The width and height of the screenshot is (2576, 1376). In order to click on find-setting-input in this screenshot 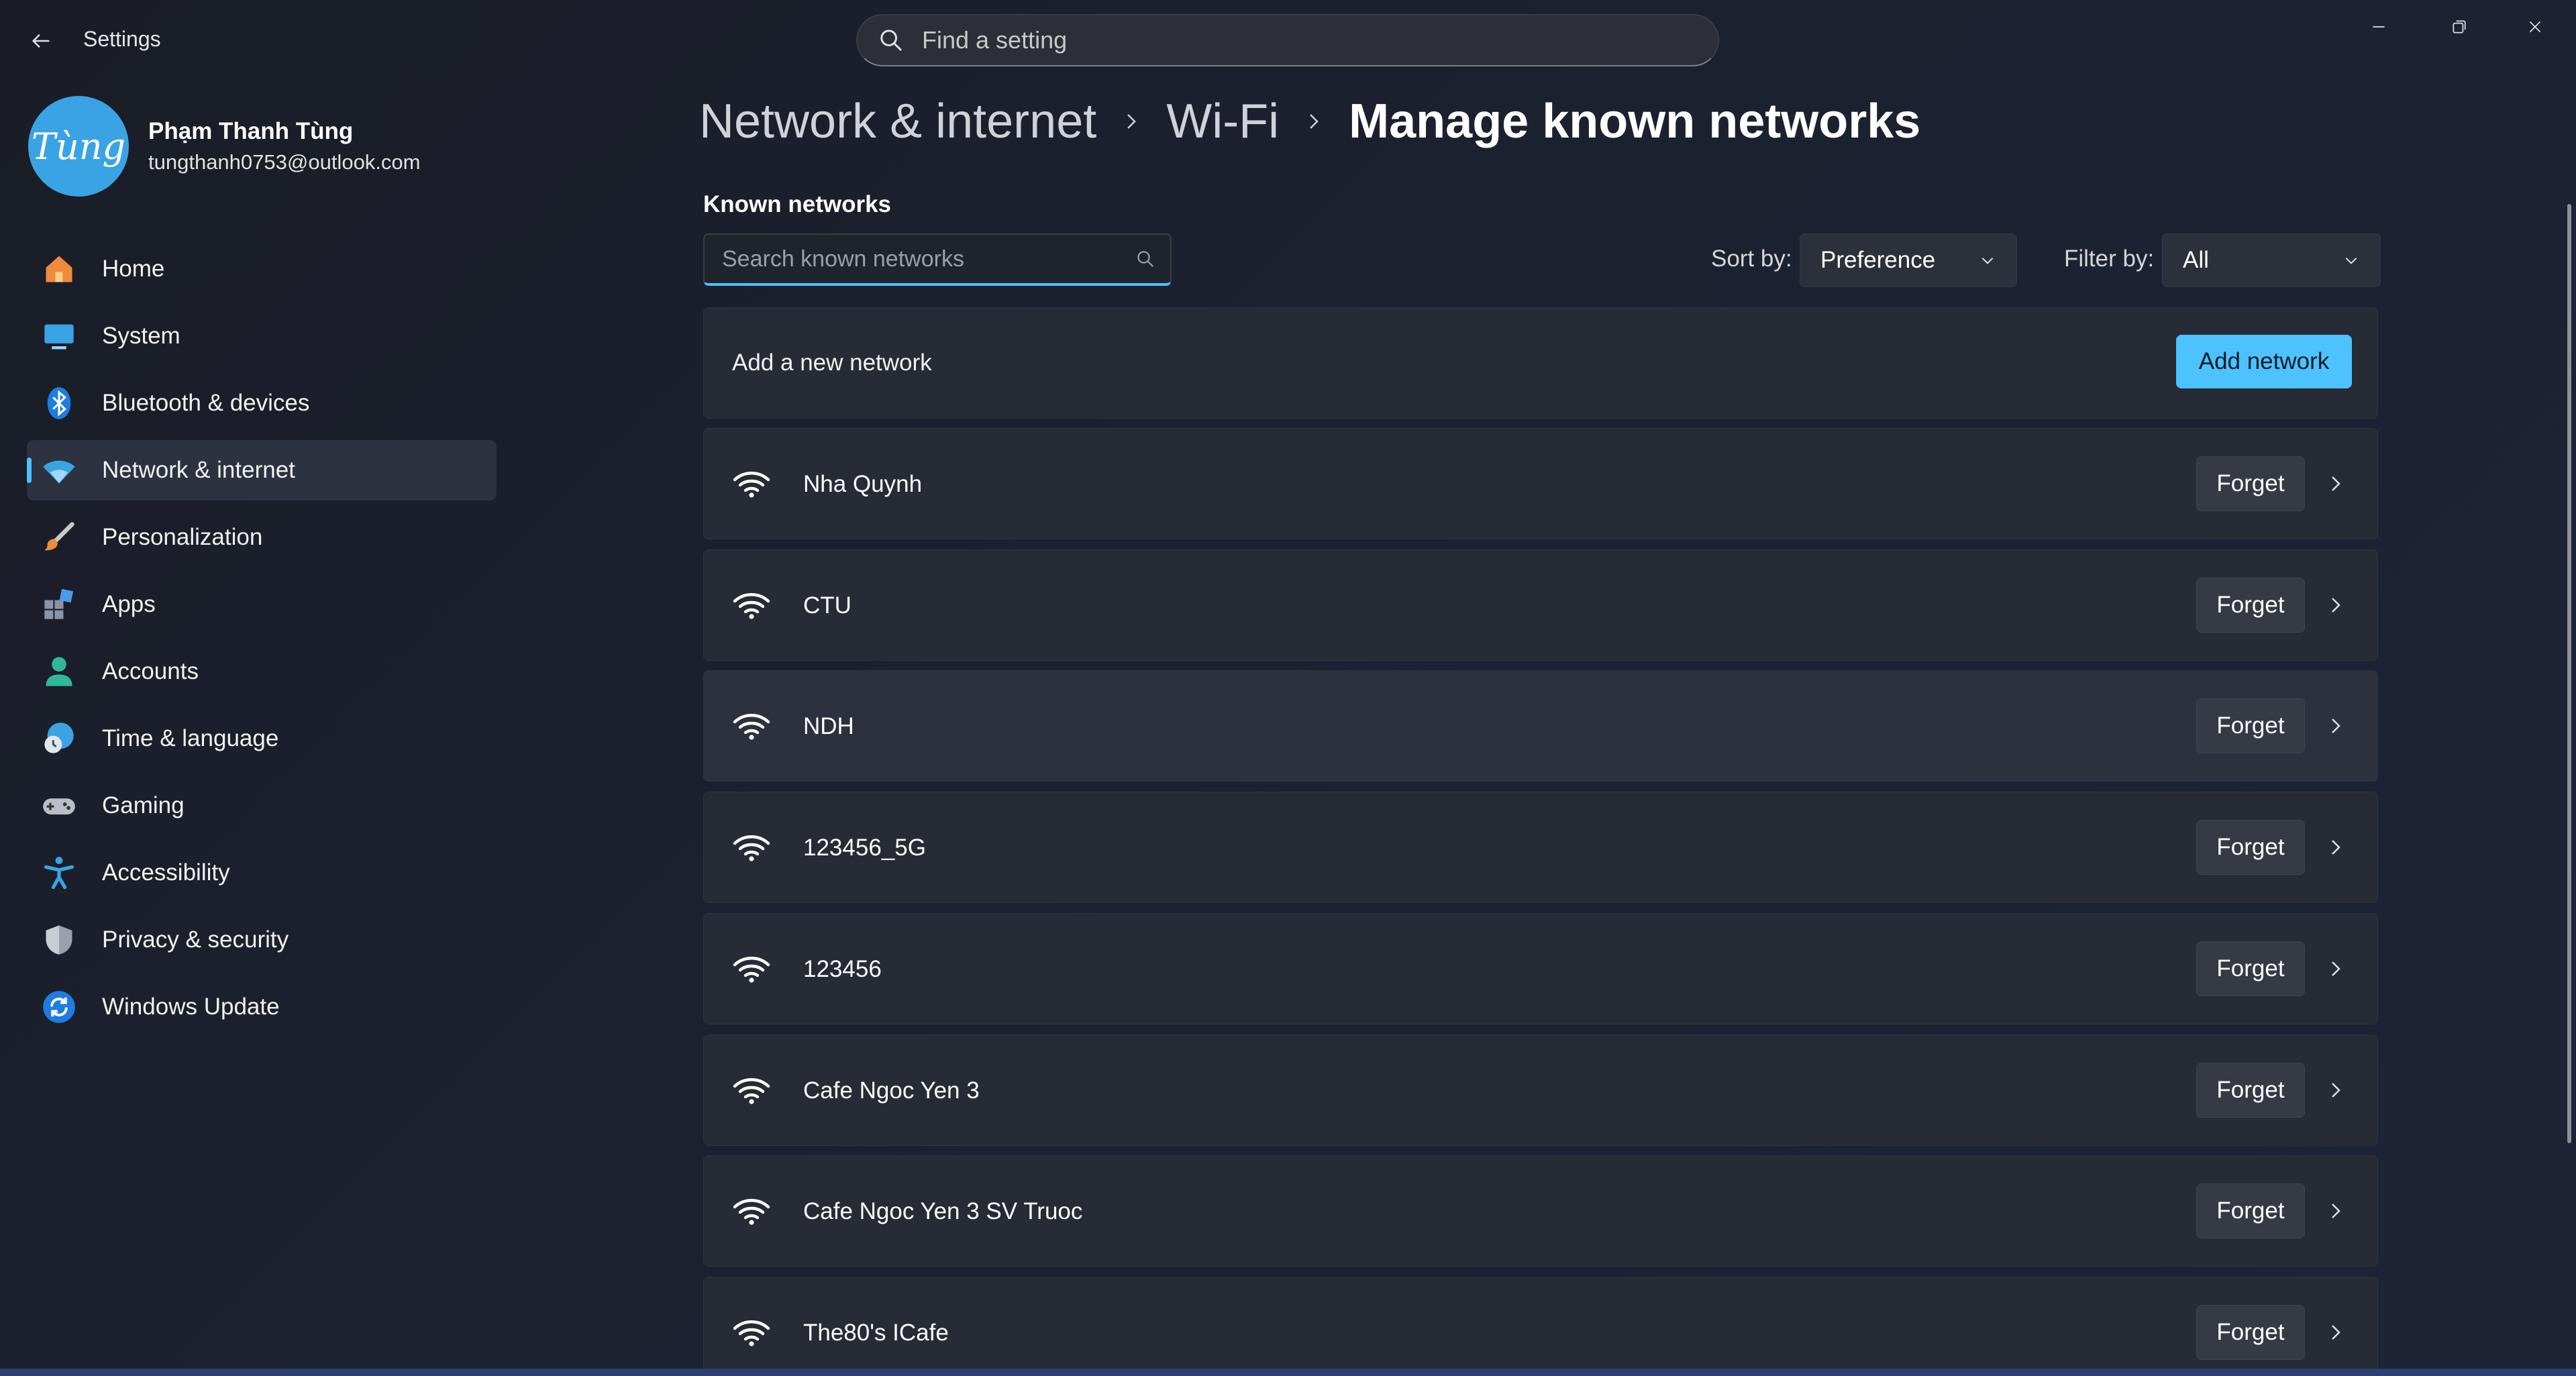, I will do `click(1319, 40)`.